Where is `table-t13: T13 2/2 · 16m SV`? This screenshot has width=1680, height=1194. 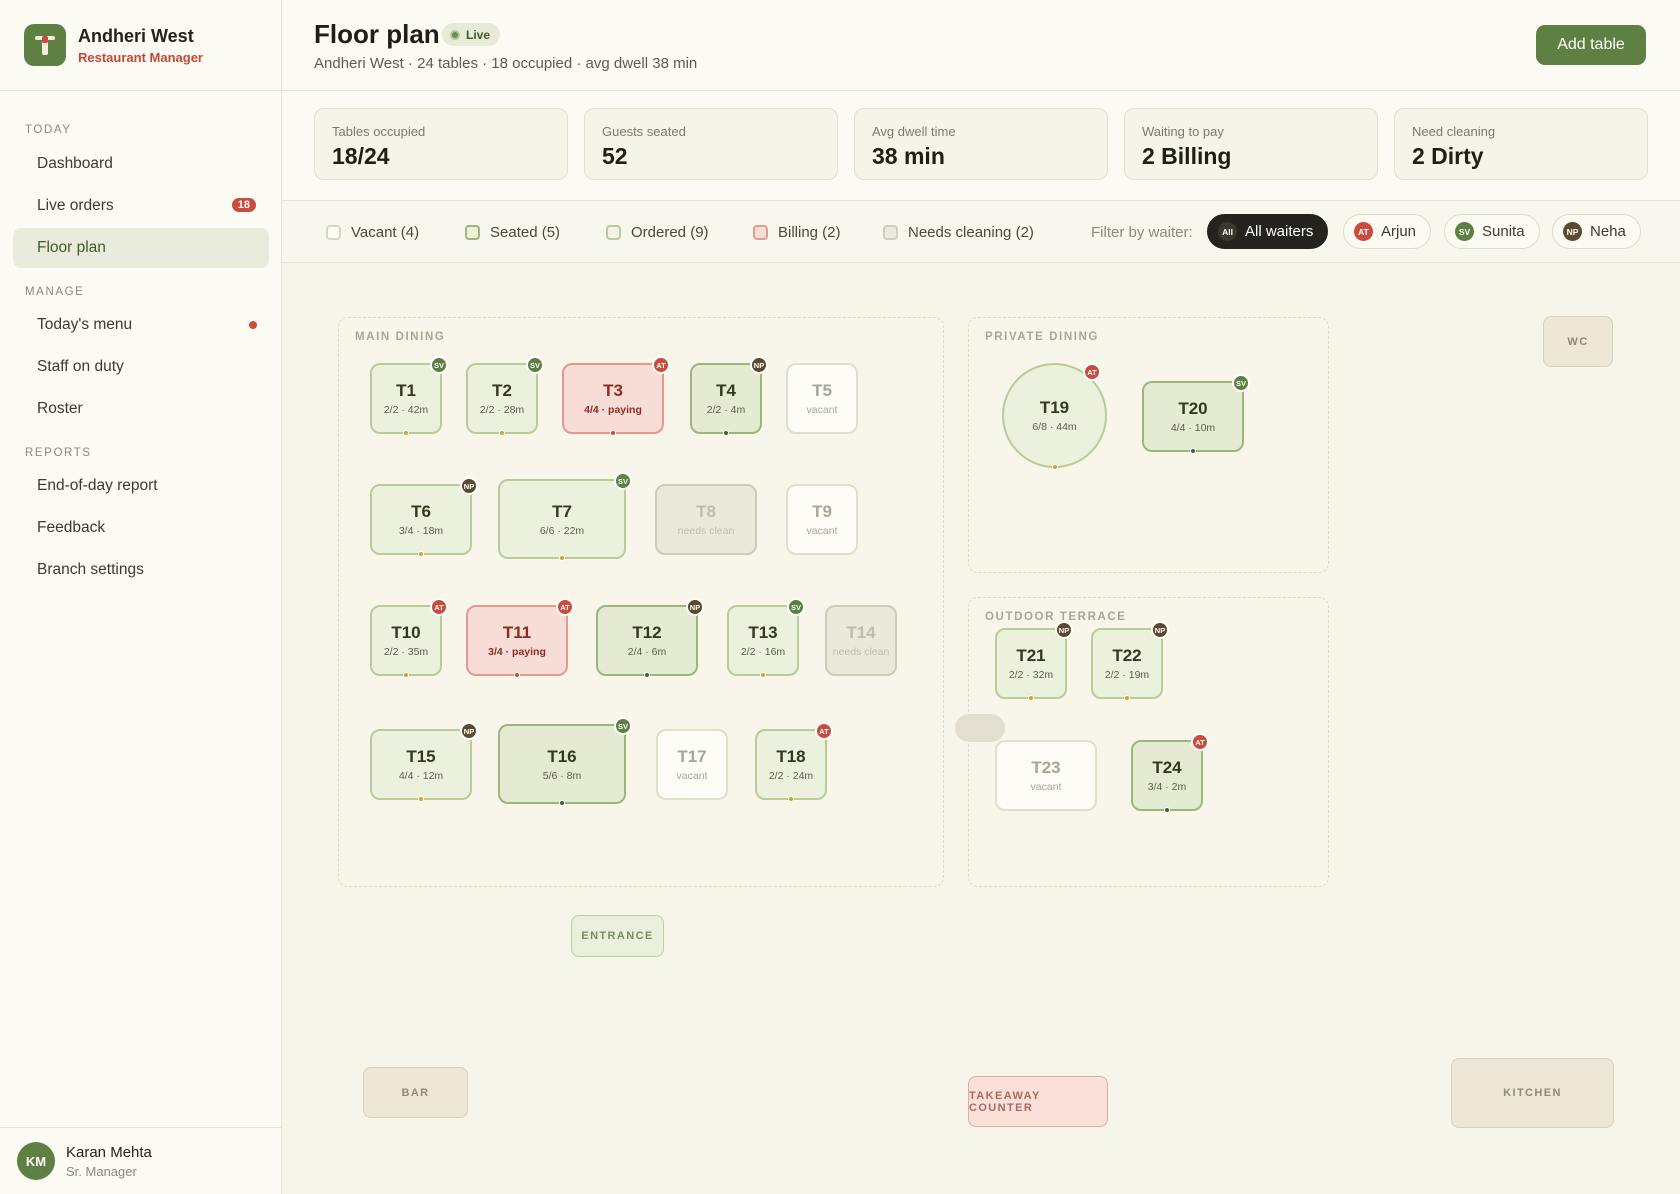
table-t13: T13 2/2 · 16m SV is located at coordinates (766, 638).